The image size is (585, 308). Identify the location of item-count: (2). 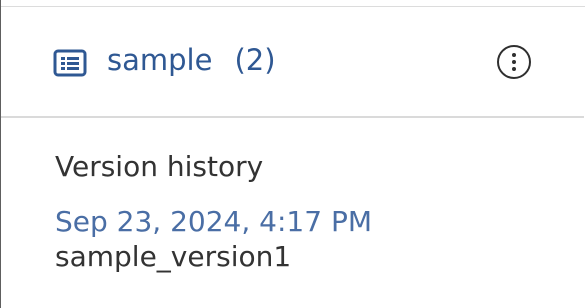
(255, 60).